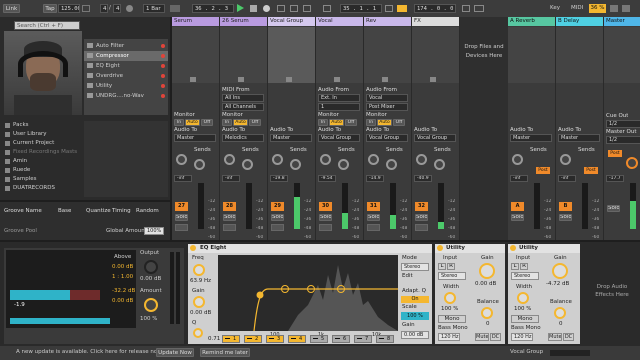 This screenshot has height=360, width=640. I want to click on eq-band-button: 6, so click(341, 339).